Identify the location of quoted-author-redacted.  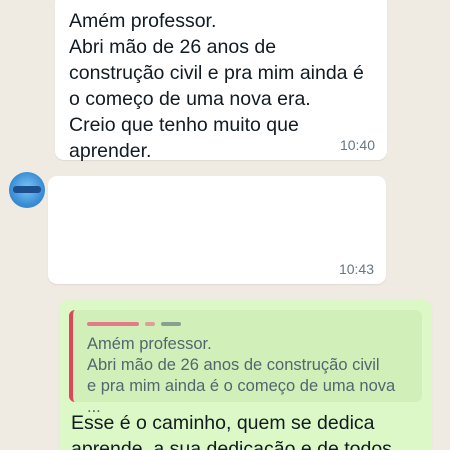
(249, 324).